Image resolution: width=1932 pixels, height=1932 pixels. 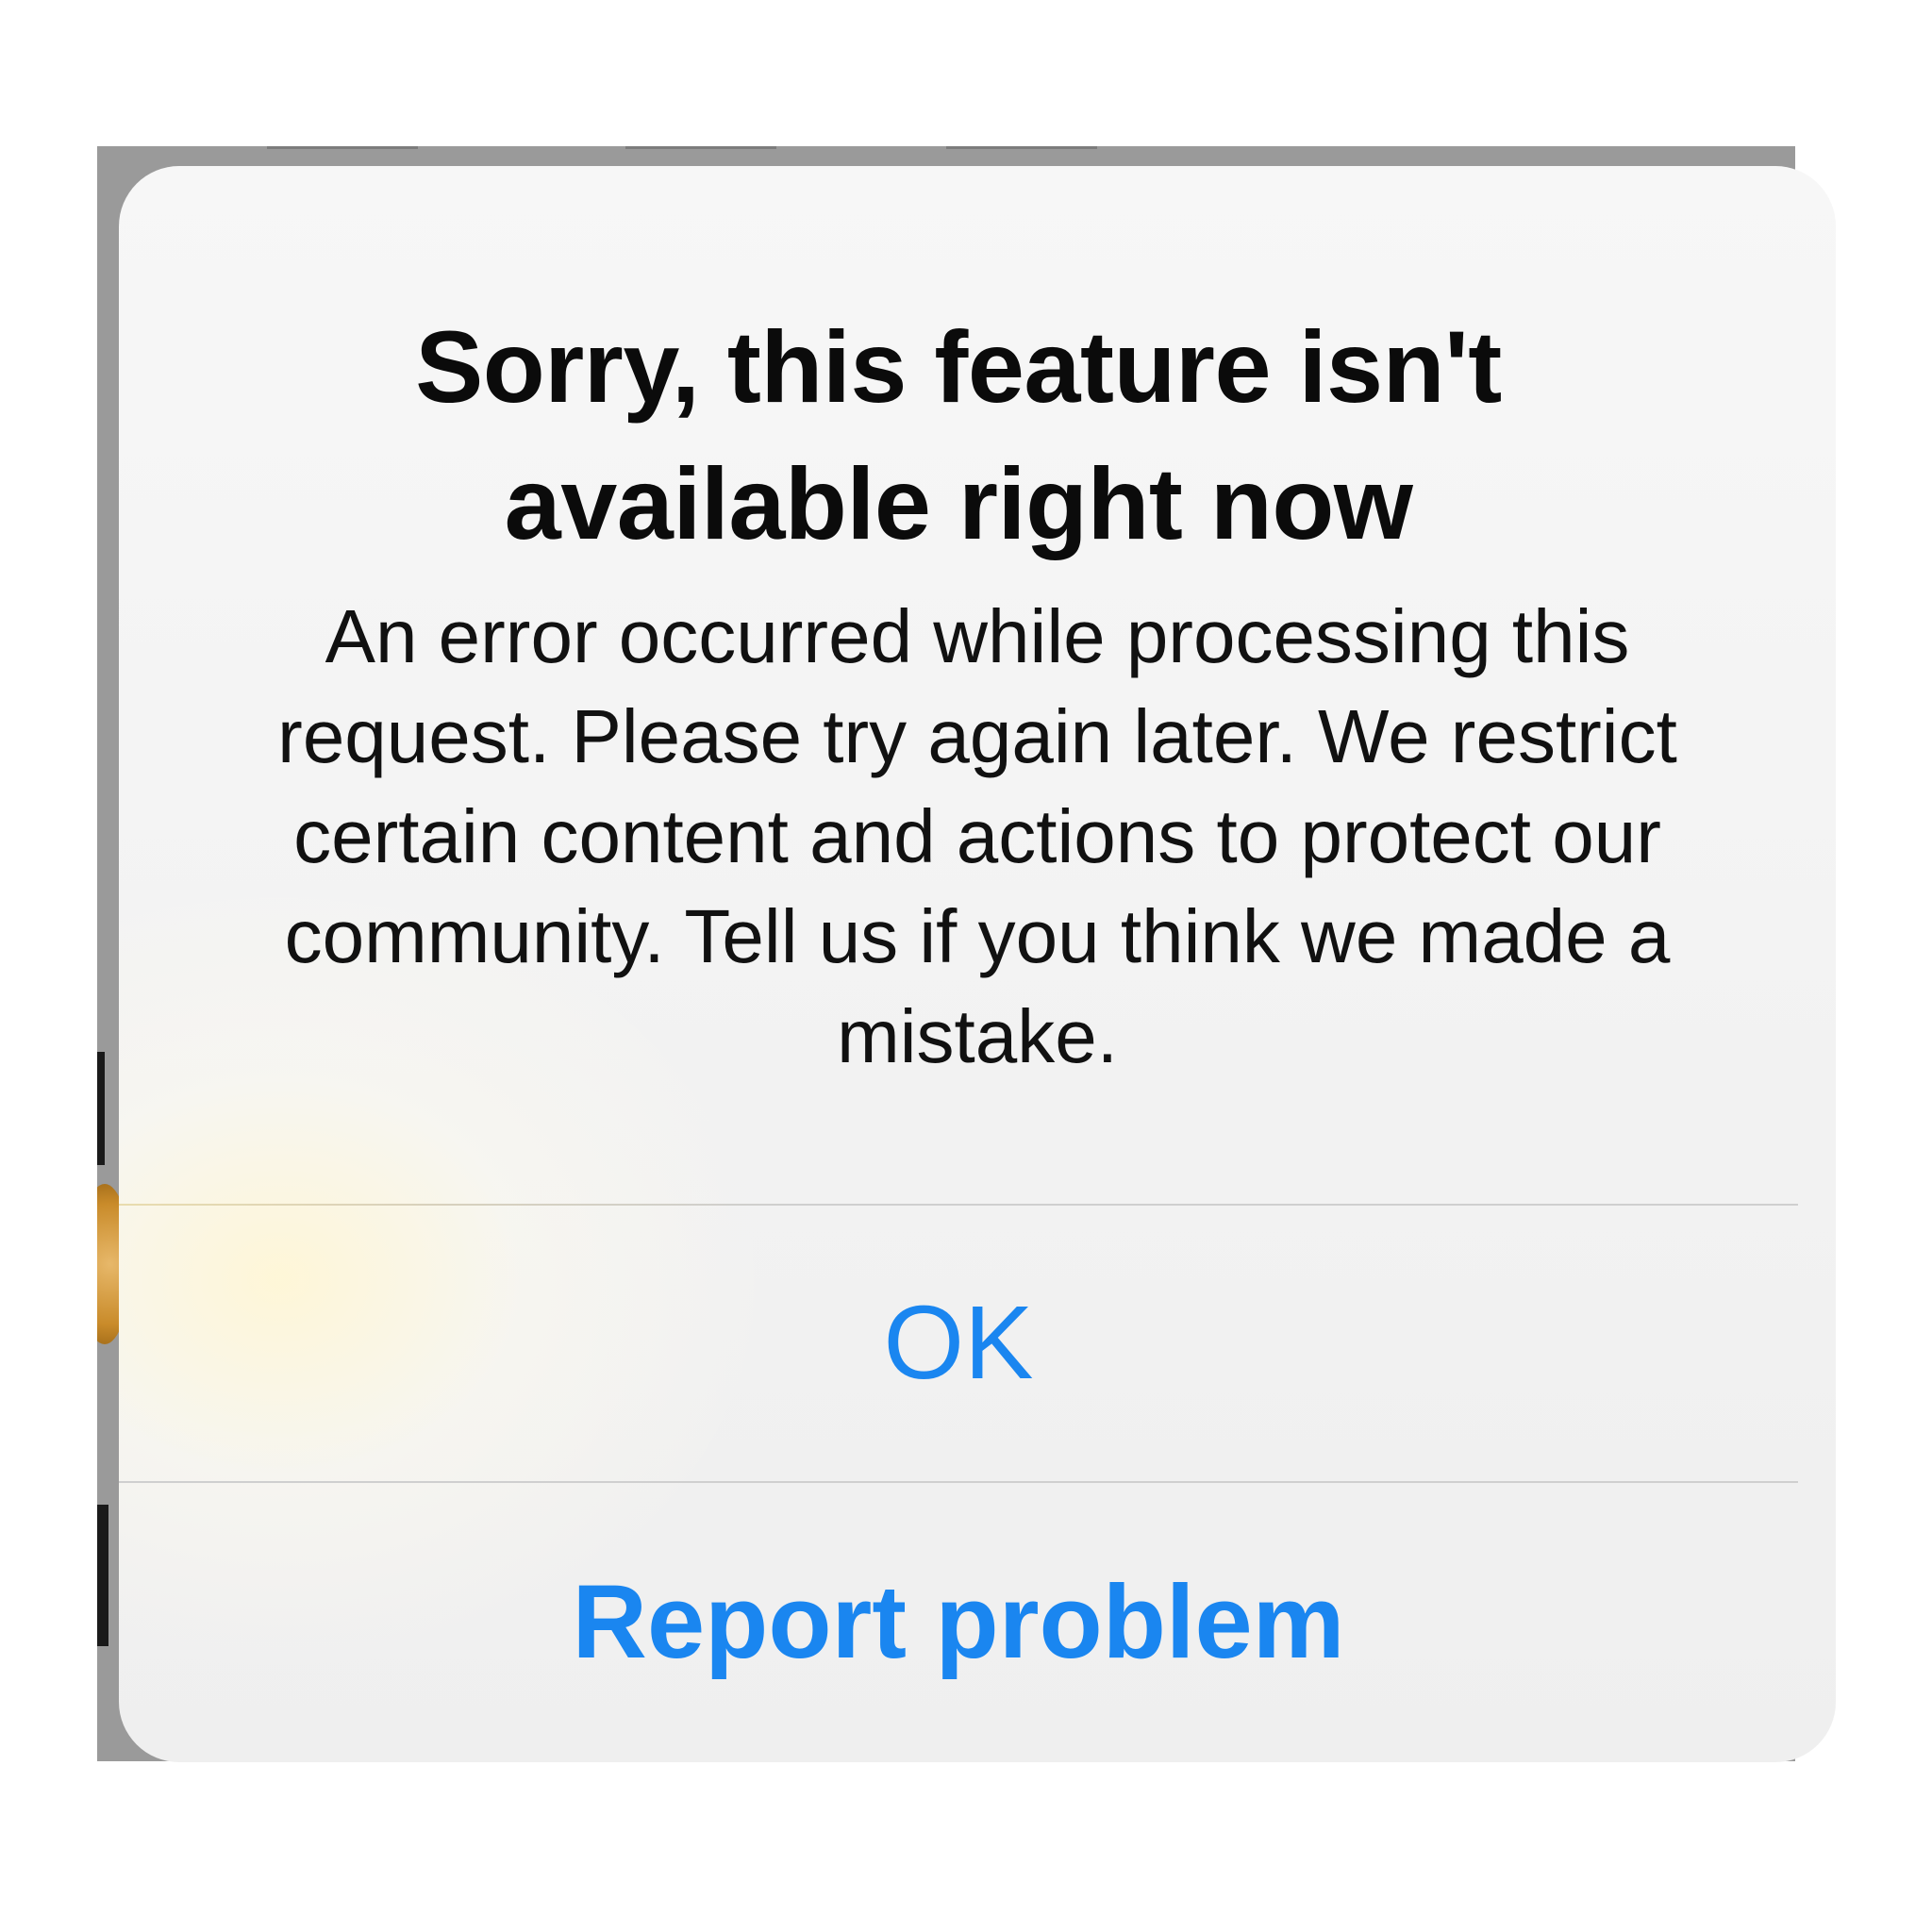 I want to click on ok-button: OK, so click(x=959, y=1343).